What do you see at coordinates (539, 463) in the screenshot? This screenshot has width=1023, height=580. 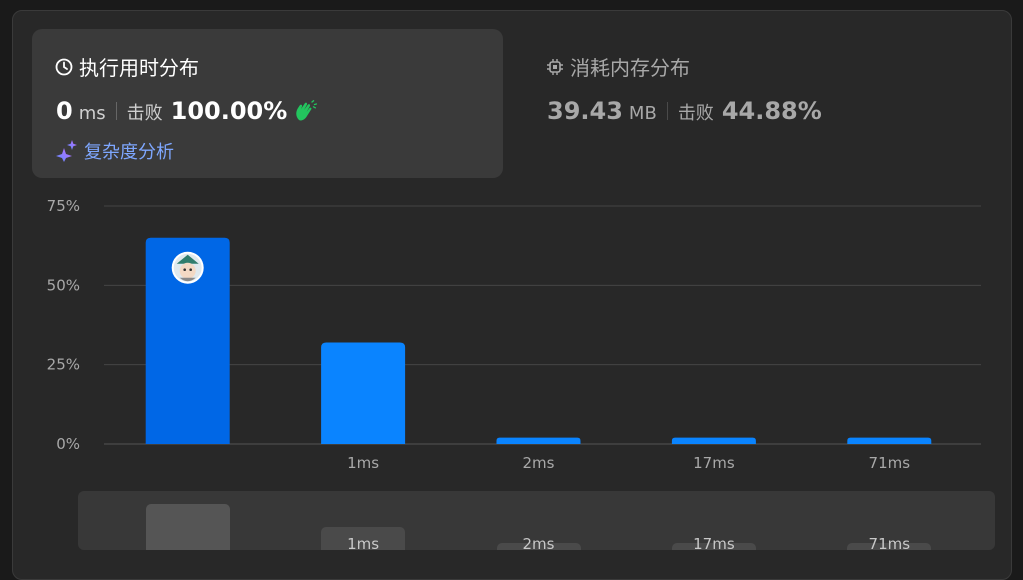 I see `x-tick-label: 2ms` at bounding box center [539, 463].